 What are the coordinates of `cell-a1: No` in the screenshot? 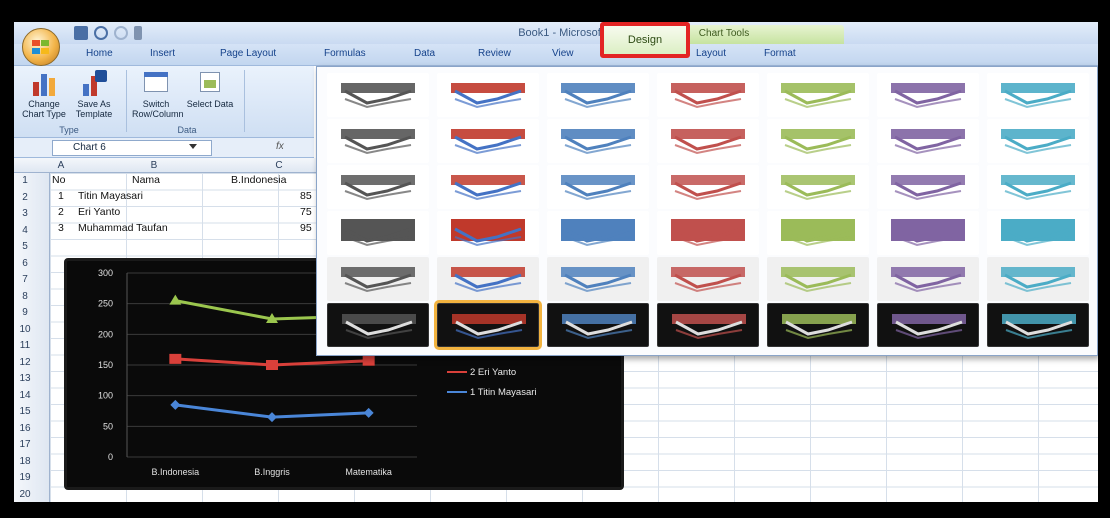 It's located at (58, 180).